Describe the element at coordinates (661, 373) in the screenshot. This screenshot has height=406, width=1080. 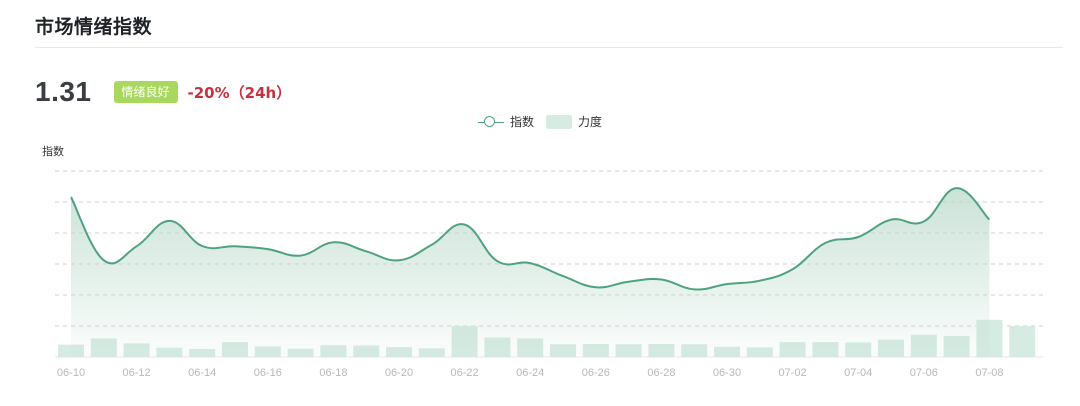
I see `x-tick-label: 06-28` at that location.